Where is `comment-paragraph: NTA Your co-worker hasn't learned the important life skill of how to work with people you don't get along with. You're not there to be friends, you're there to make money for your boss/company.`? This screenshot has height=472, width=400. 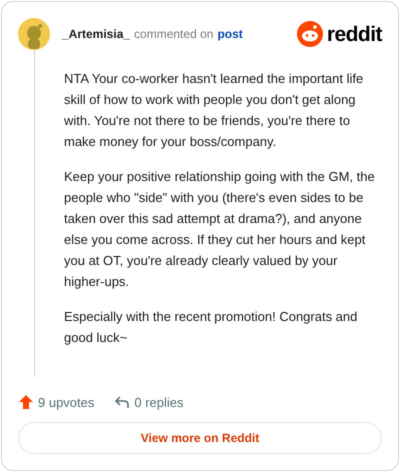
comment-paragraph: NTA Your co-worker hasn't learned the important life skill of how to work with people you don't get along with. You're not there to be friends, you're there to make money for your boss/company. is located at coordinates (214, 110).